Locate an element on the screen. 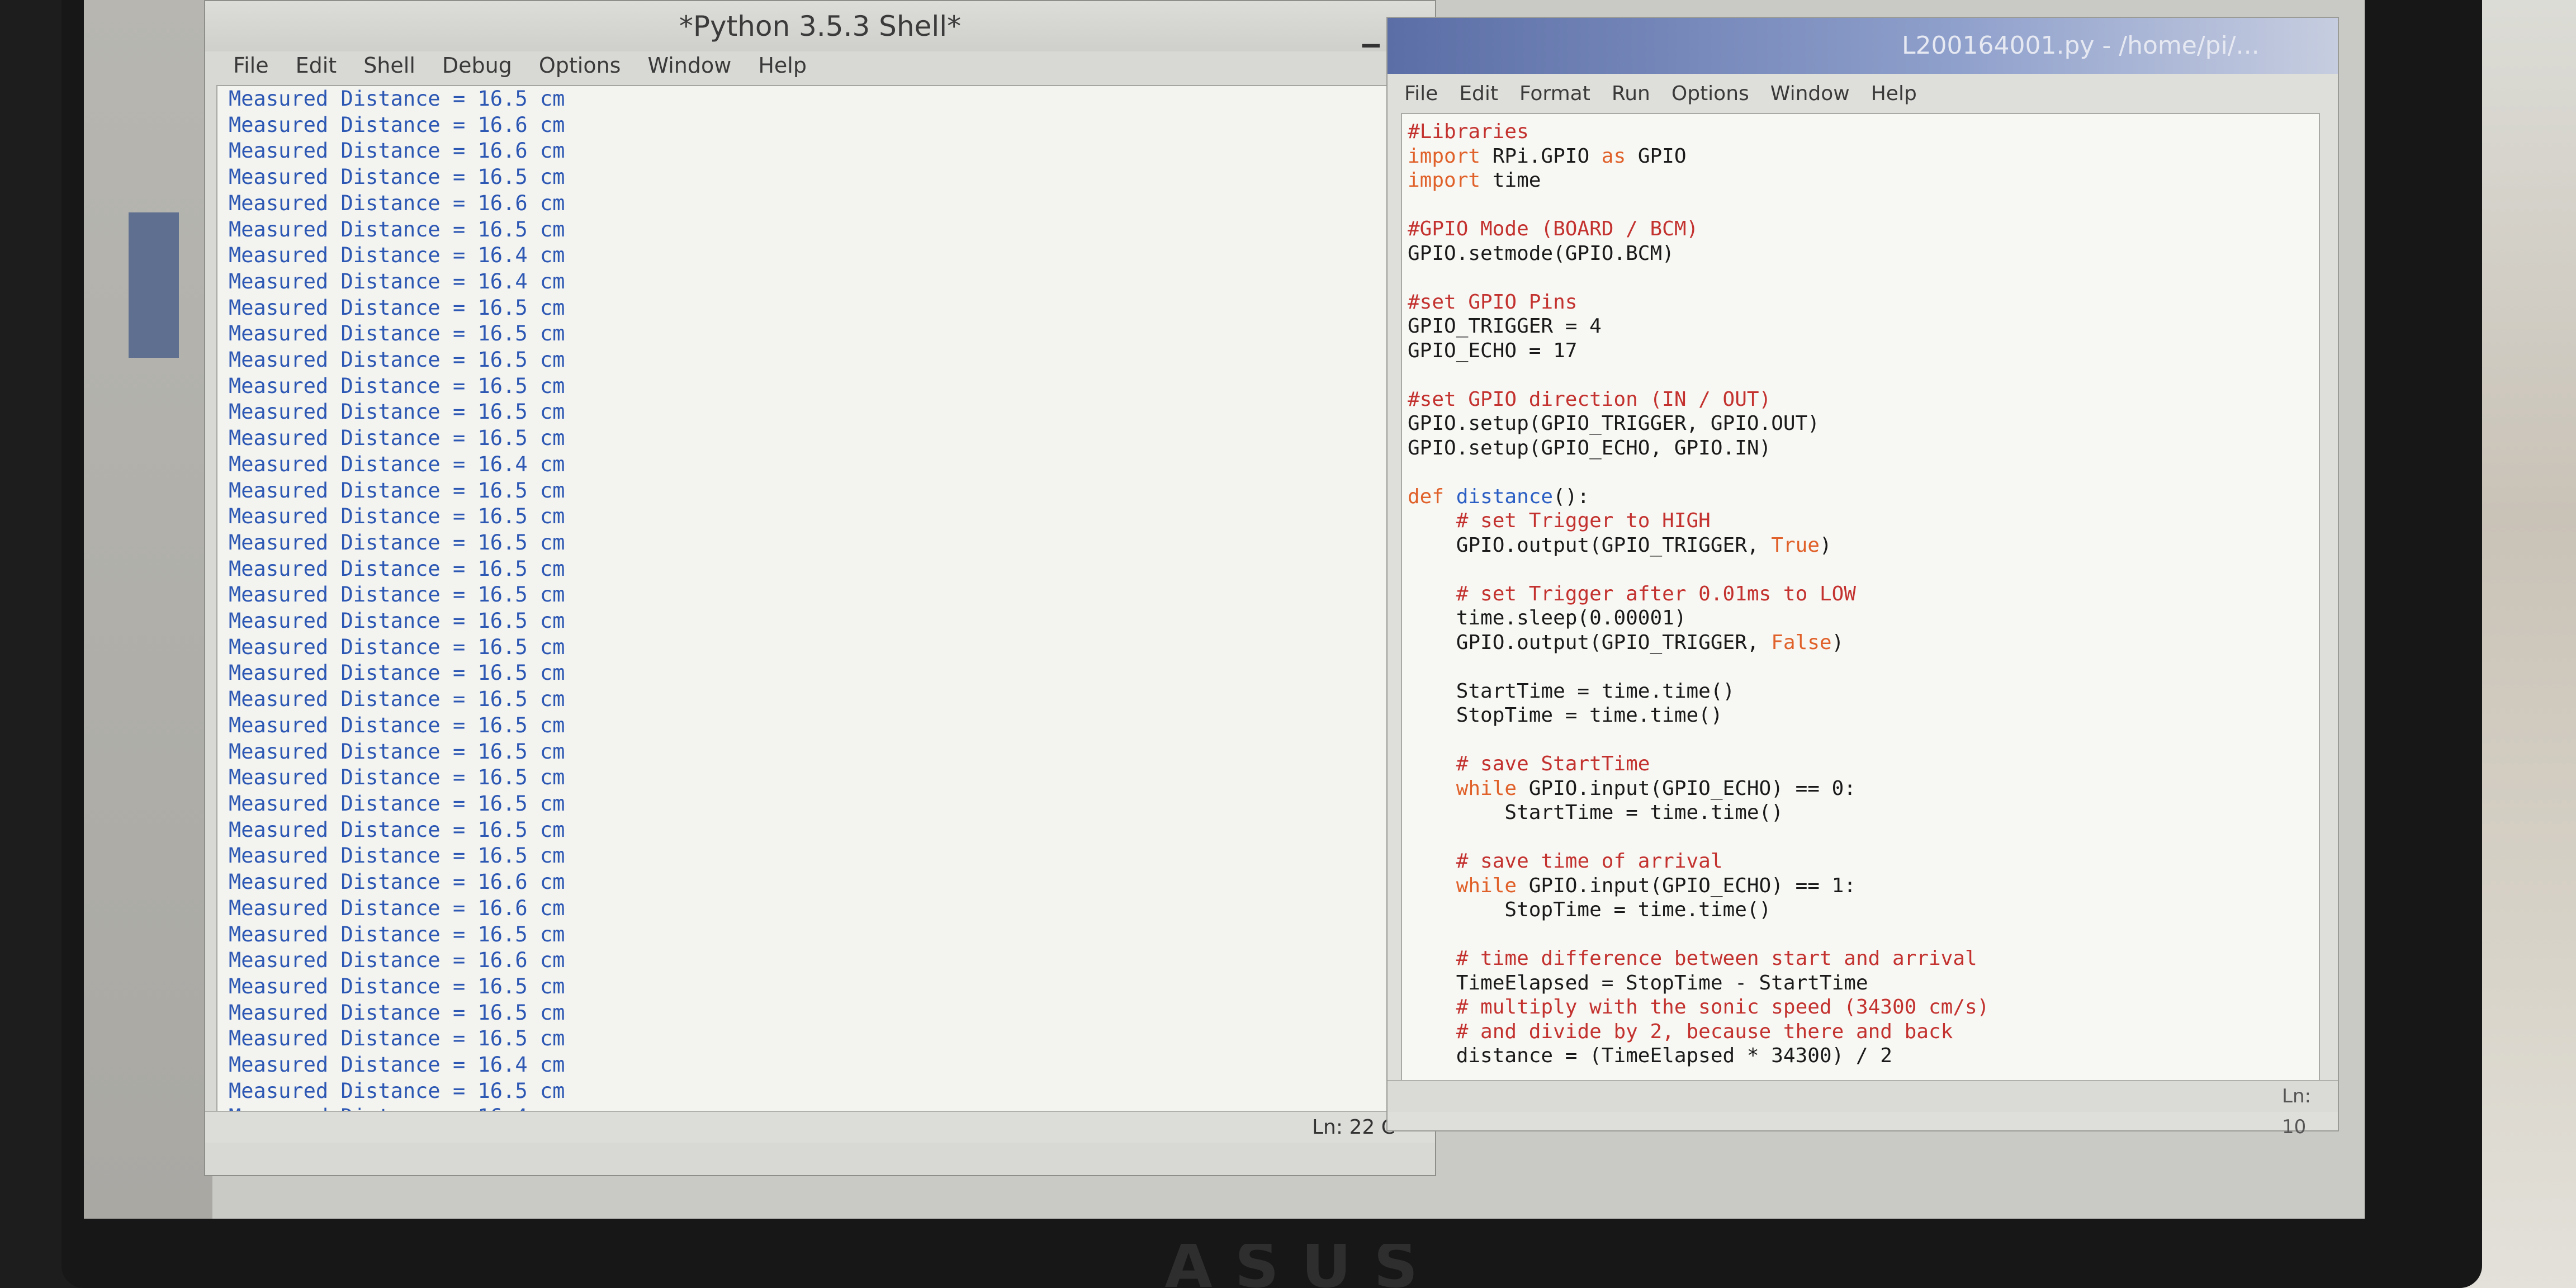 This screenshot has height=1288, width=2576. desktop-wallpaper-accent is located at coordinates (154, 285).